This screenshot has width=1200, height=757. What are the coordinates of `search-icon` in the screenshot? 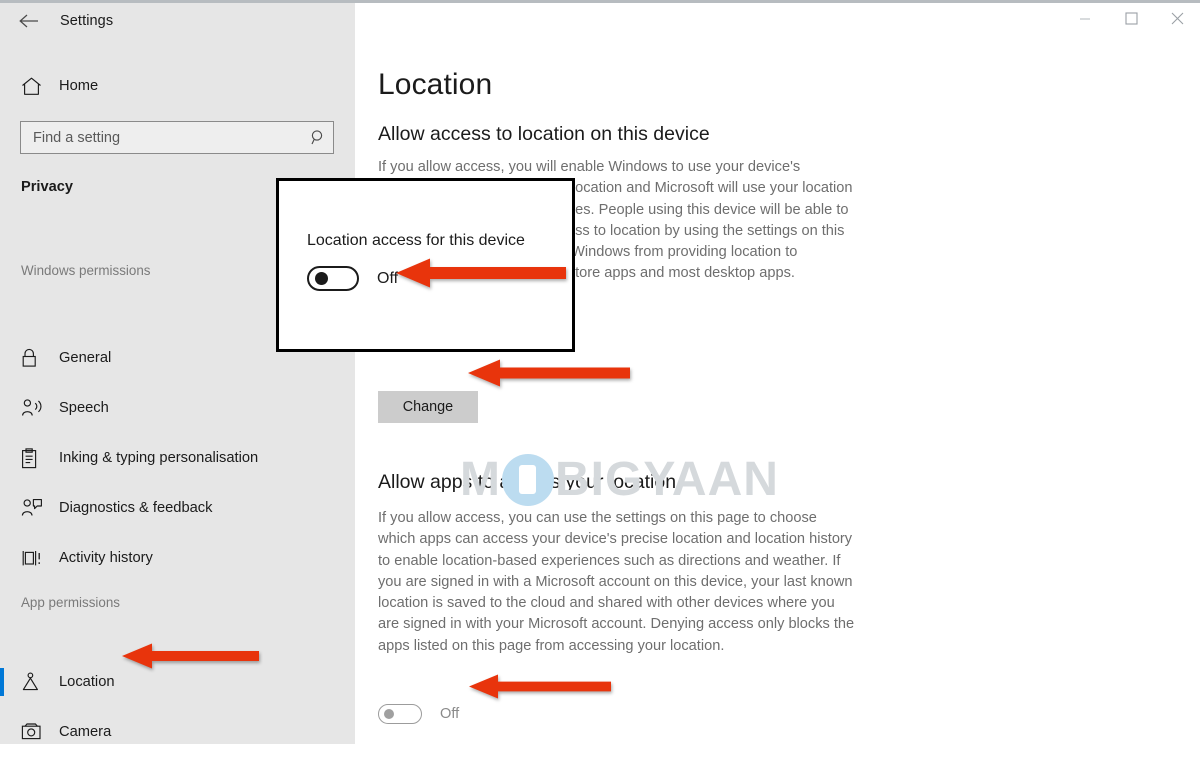 It's located at (318, 137).